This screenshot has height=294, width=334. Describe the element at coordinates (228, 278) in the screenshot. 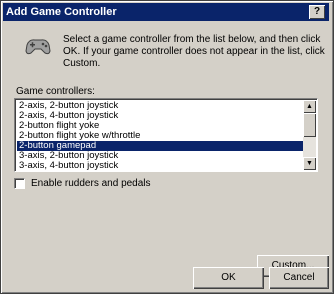

I see `ok-button: OK` at that location.